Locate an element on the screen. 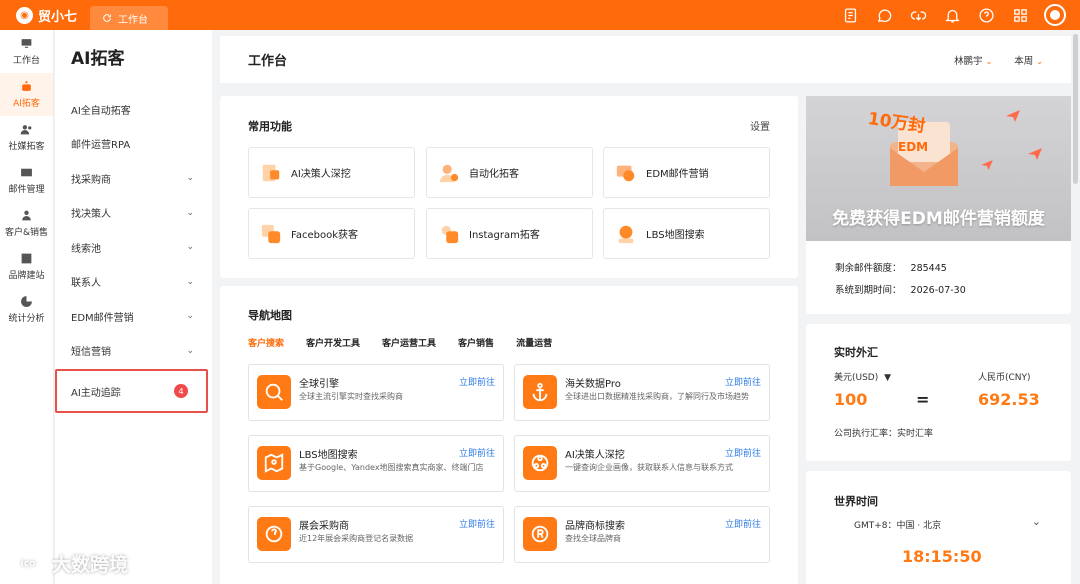  func-instagram: Instagram拓客 is located at coordinates (509, 233).